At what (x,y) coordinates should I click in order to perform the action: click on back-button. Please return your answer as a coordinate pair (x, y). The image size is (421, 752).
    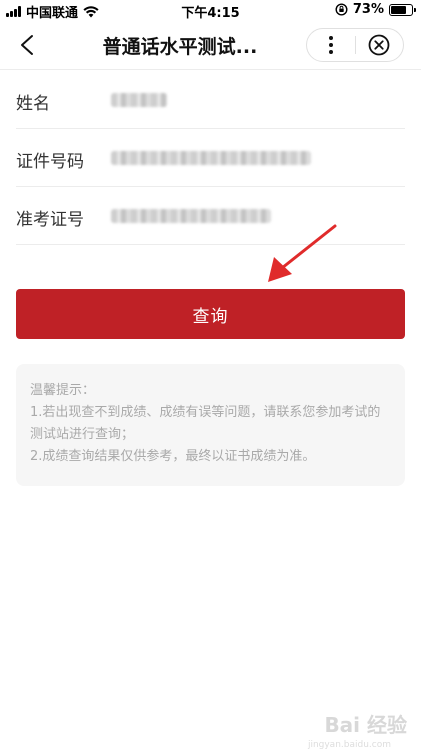
    Looking at the image, I should click on (27, 45).